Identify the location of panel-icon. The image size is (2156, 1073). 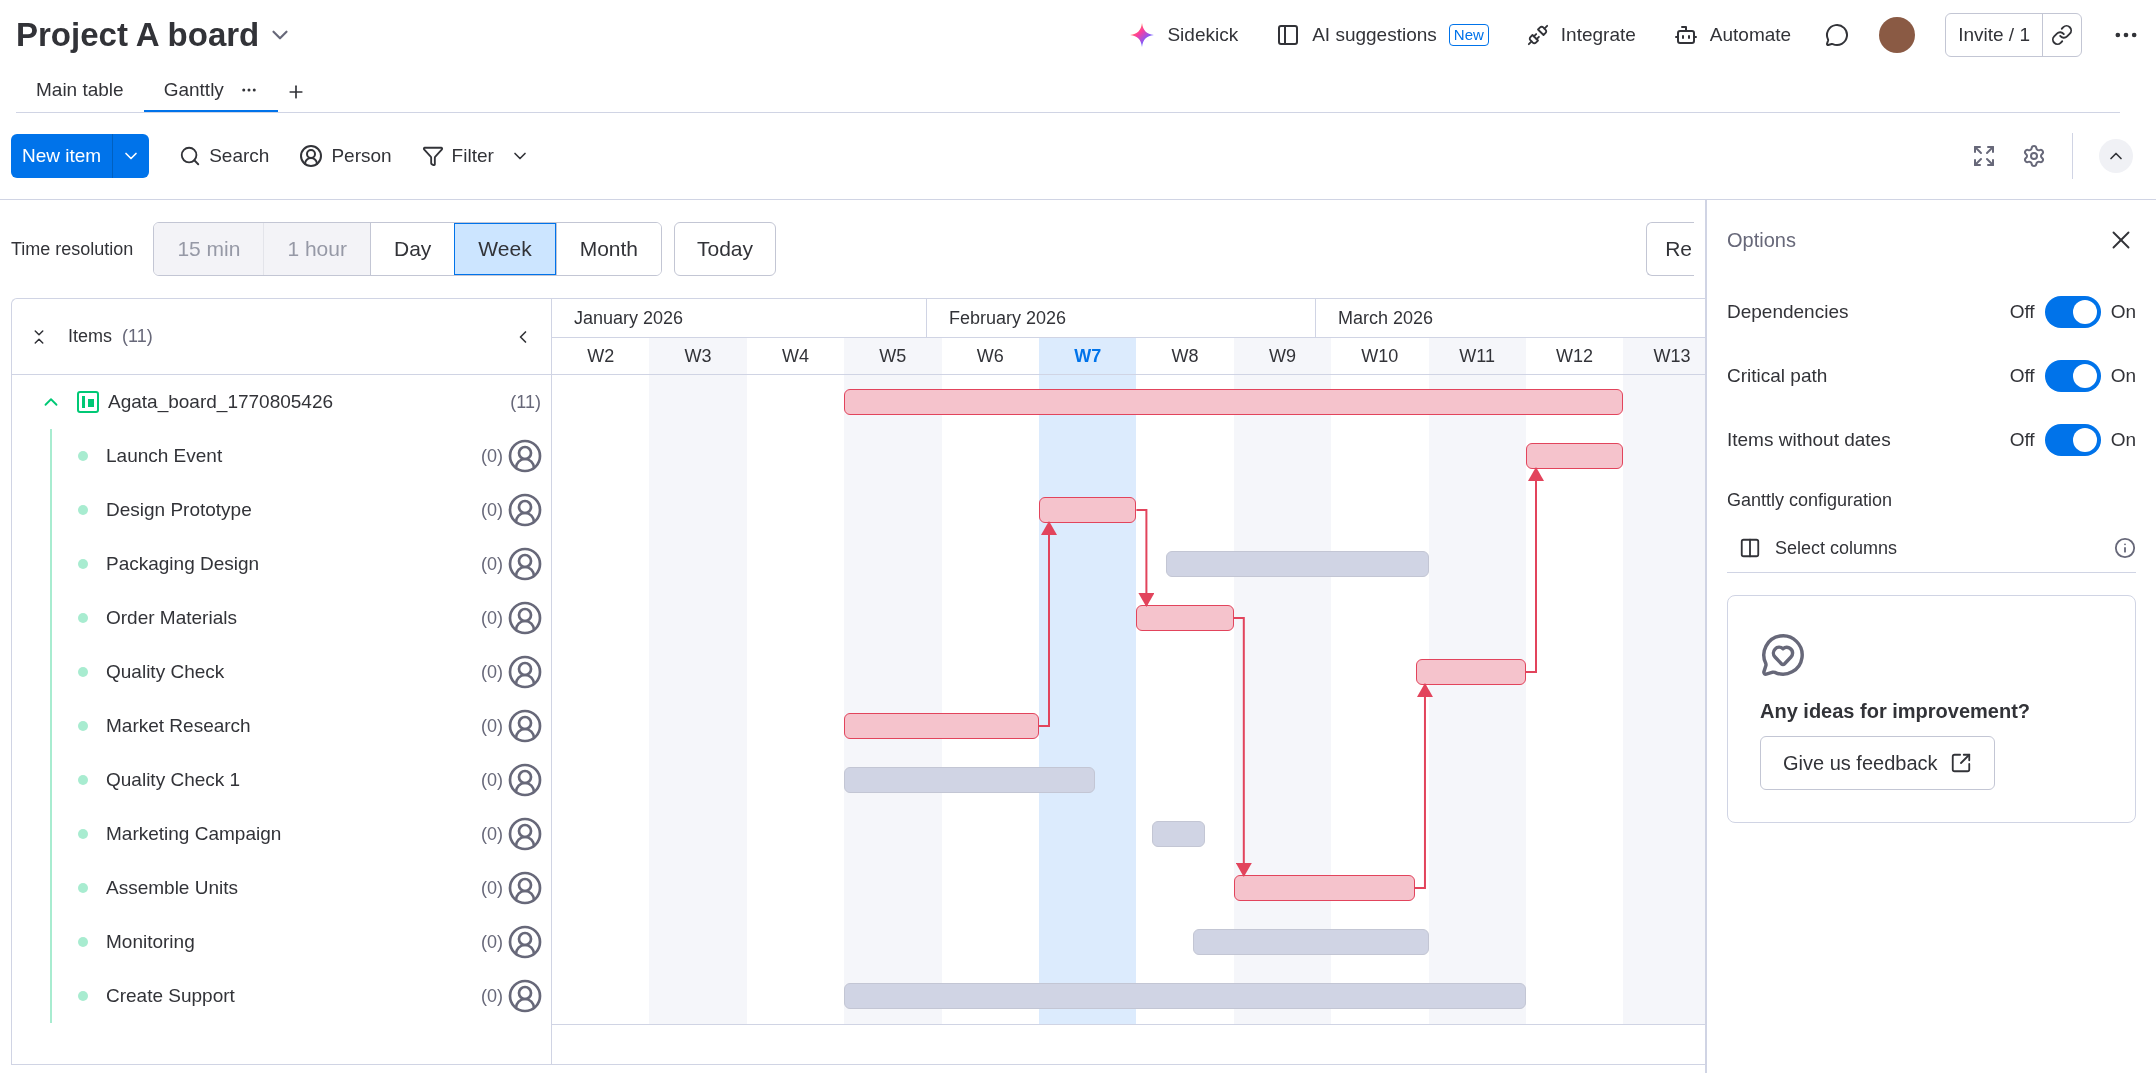
(1288, 35).